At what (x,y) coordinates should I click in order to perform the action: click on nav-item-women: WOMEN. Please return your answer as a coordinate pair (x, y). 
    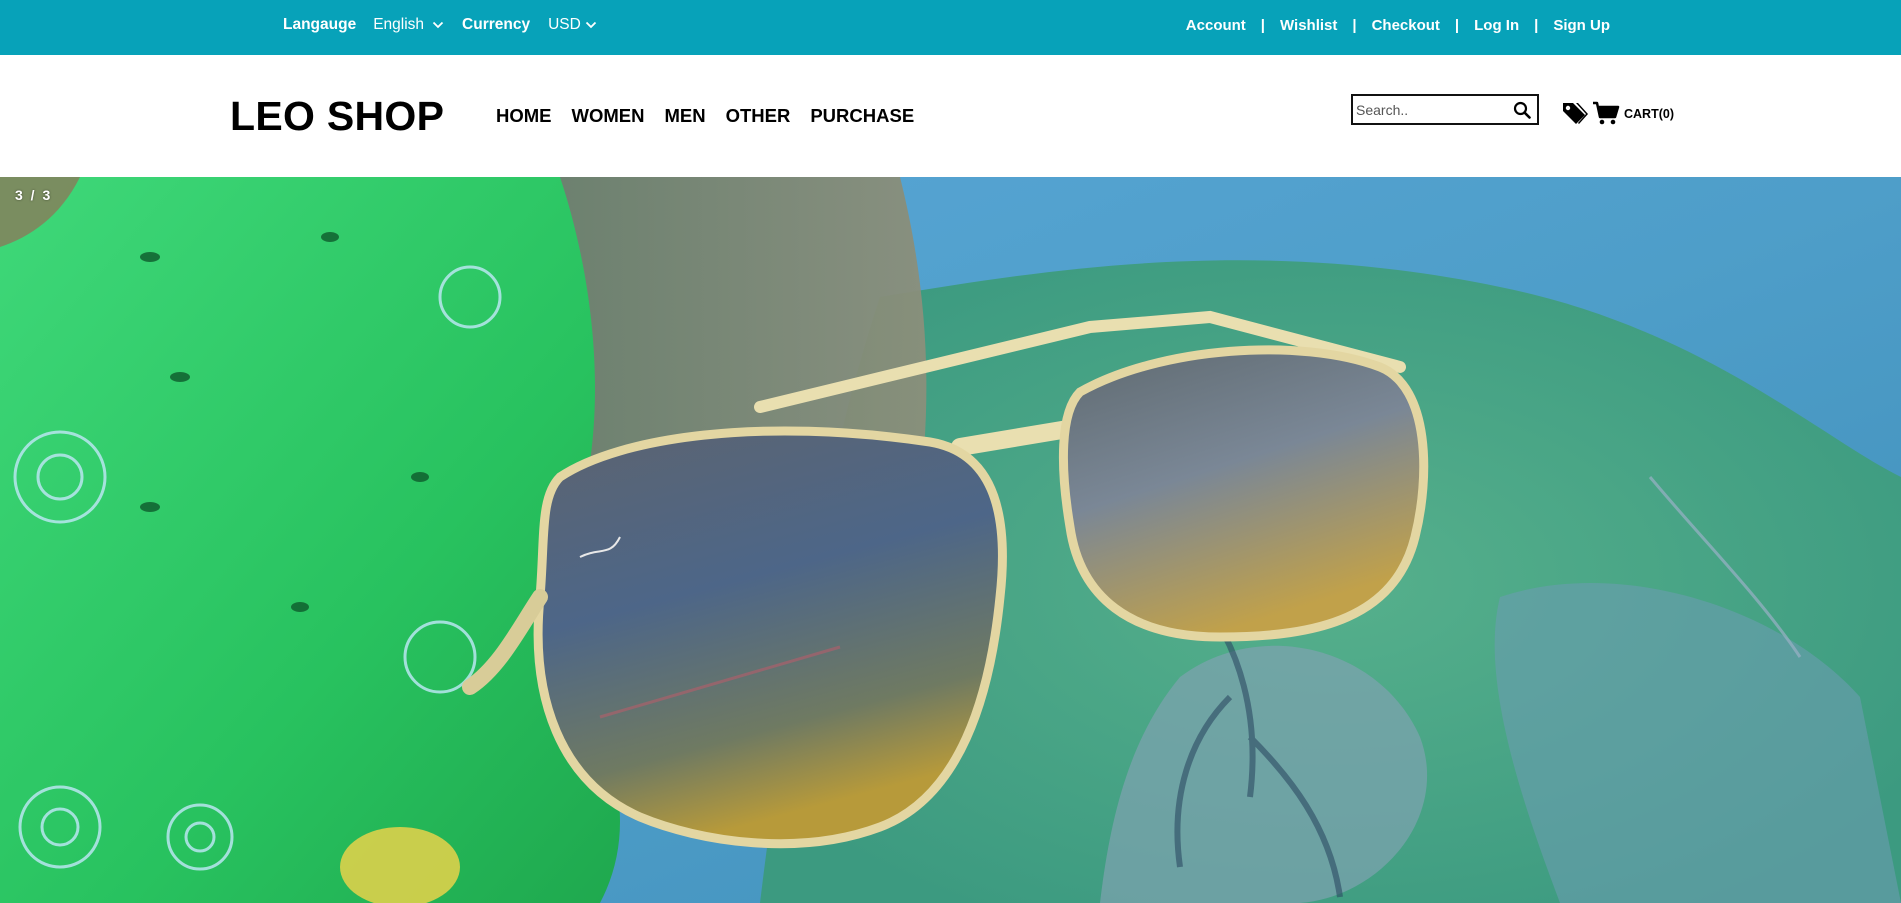
    Looking at the image, I should click on (608, 116).